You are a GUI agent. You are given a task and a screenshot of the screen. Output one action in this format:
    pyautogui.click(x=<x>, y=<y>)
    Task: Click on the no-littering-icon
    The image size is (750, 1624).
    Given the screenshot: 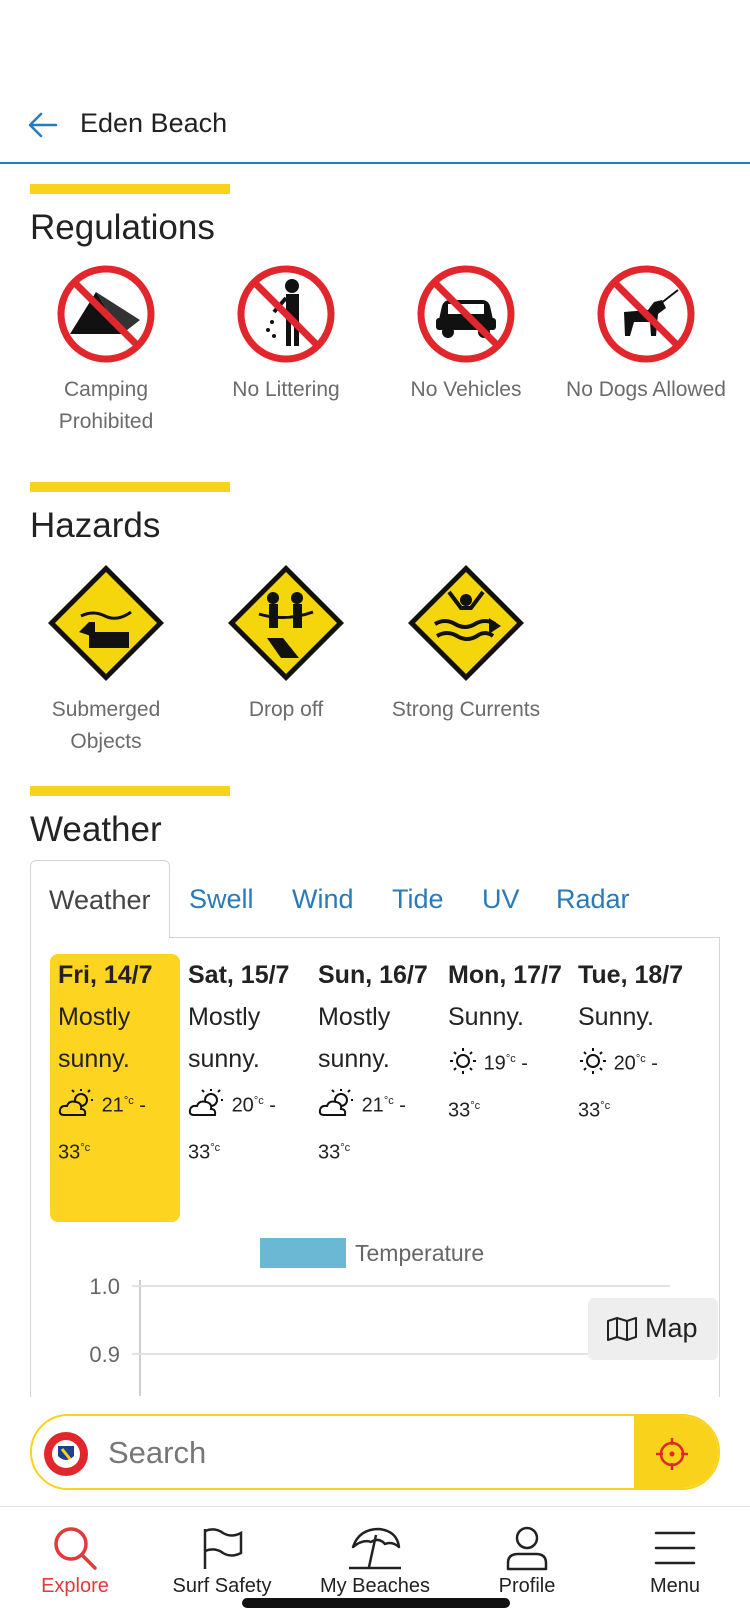 What is the action you would take?
    pyautogui.click(x=286, y=314)
    